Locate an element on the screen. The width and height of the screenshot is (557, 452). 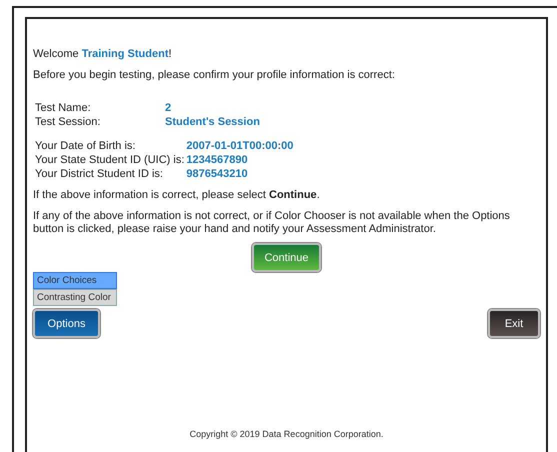
exit-button: Exit is located at coordinates (514, 323).